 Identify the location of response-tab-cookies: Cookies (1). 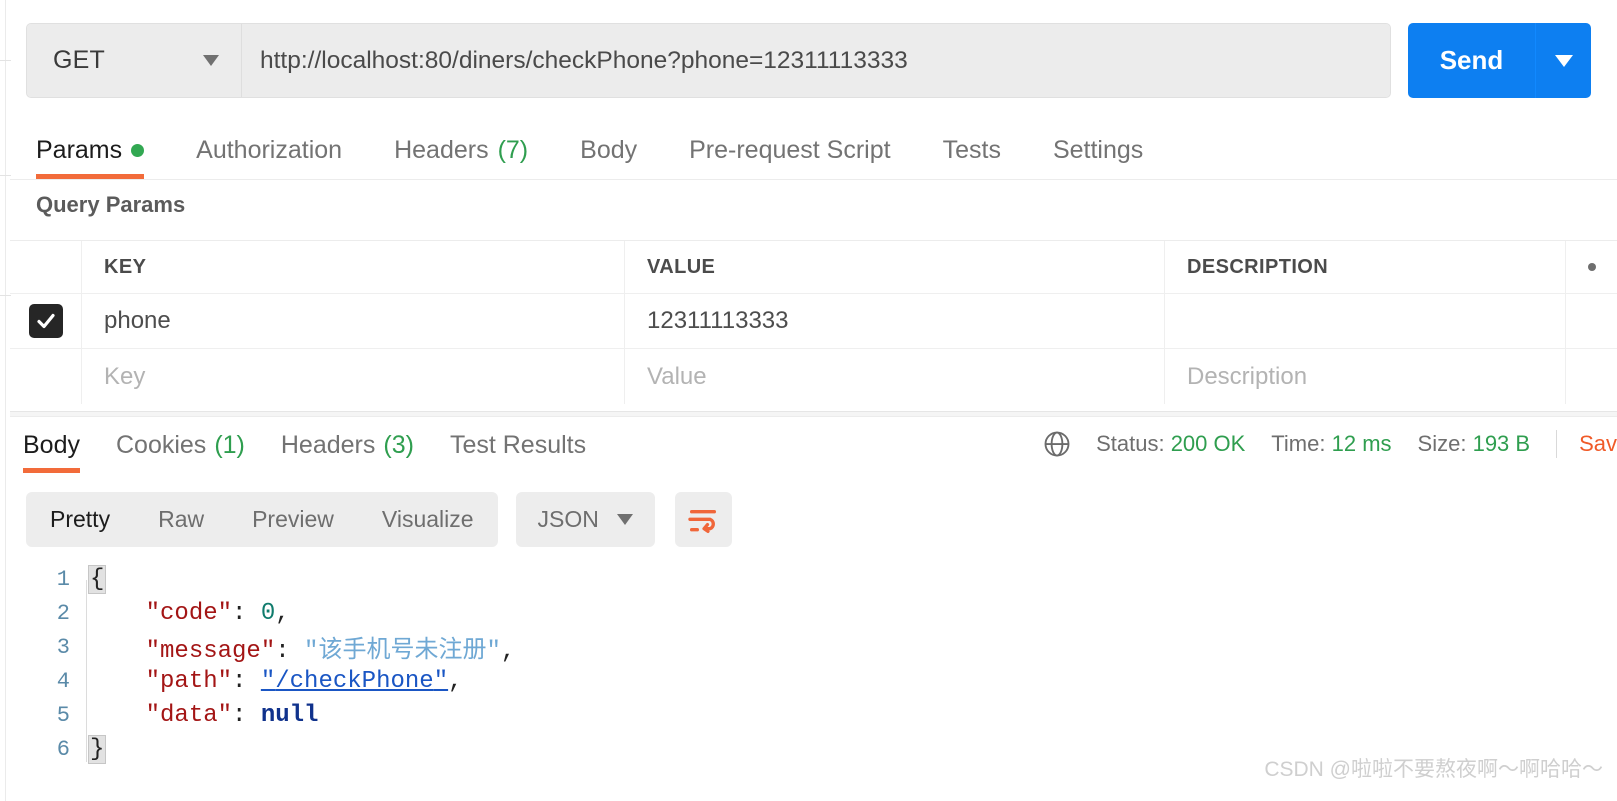
(180, 445).